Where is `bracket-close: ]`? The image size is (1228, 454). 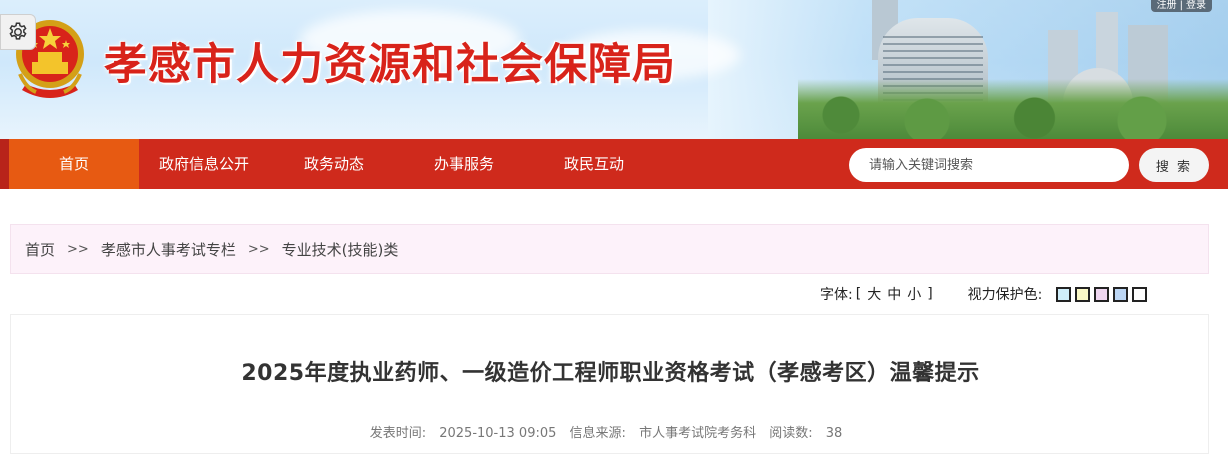 bracket-close: ] is located at coordinates (930, 294).